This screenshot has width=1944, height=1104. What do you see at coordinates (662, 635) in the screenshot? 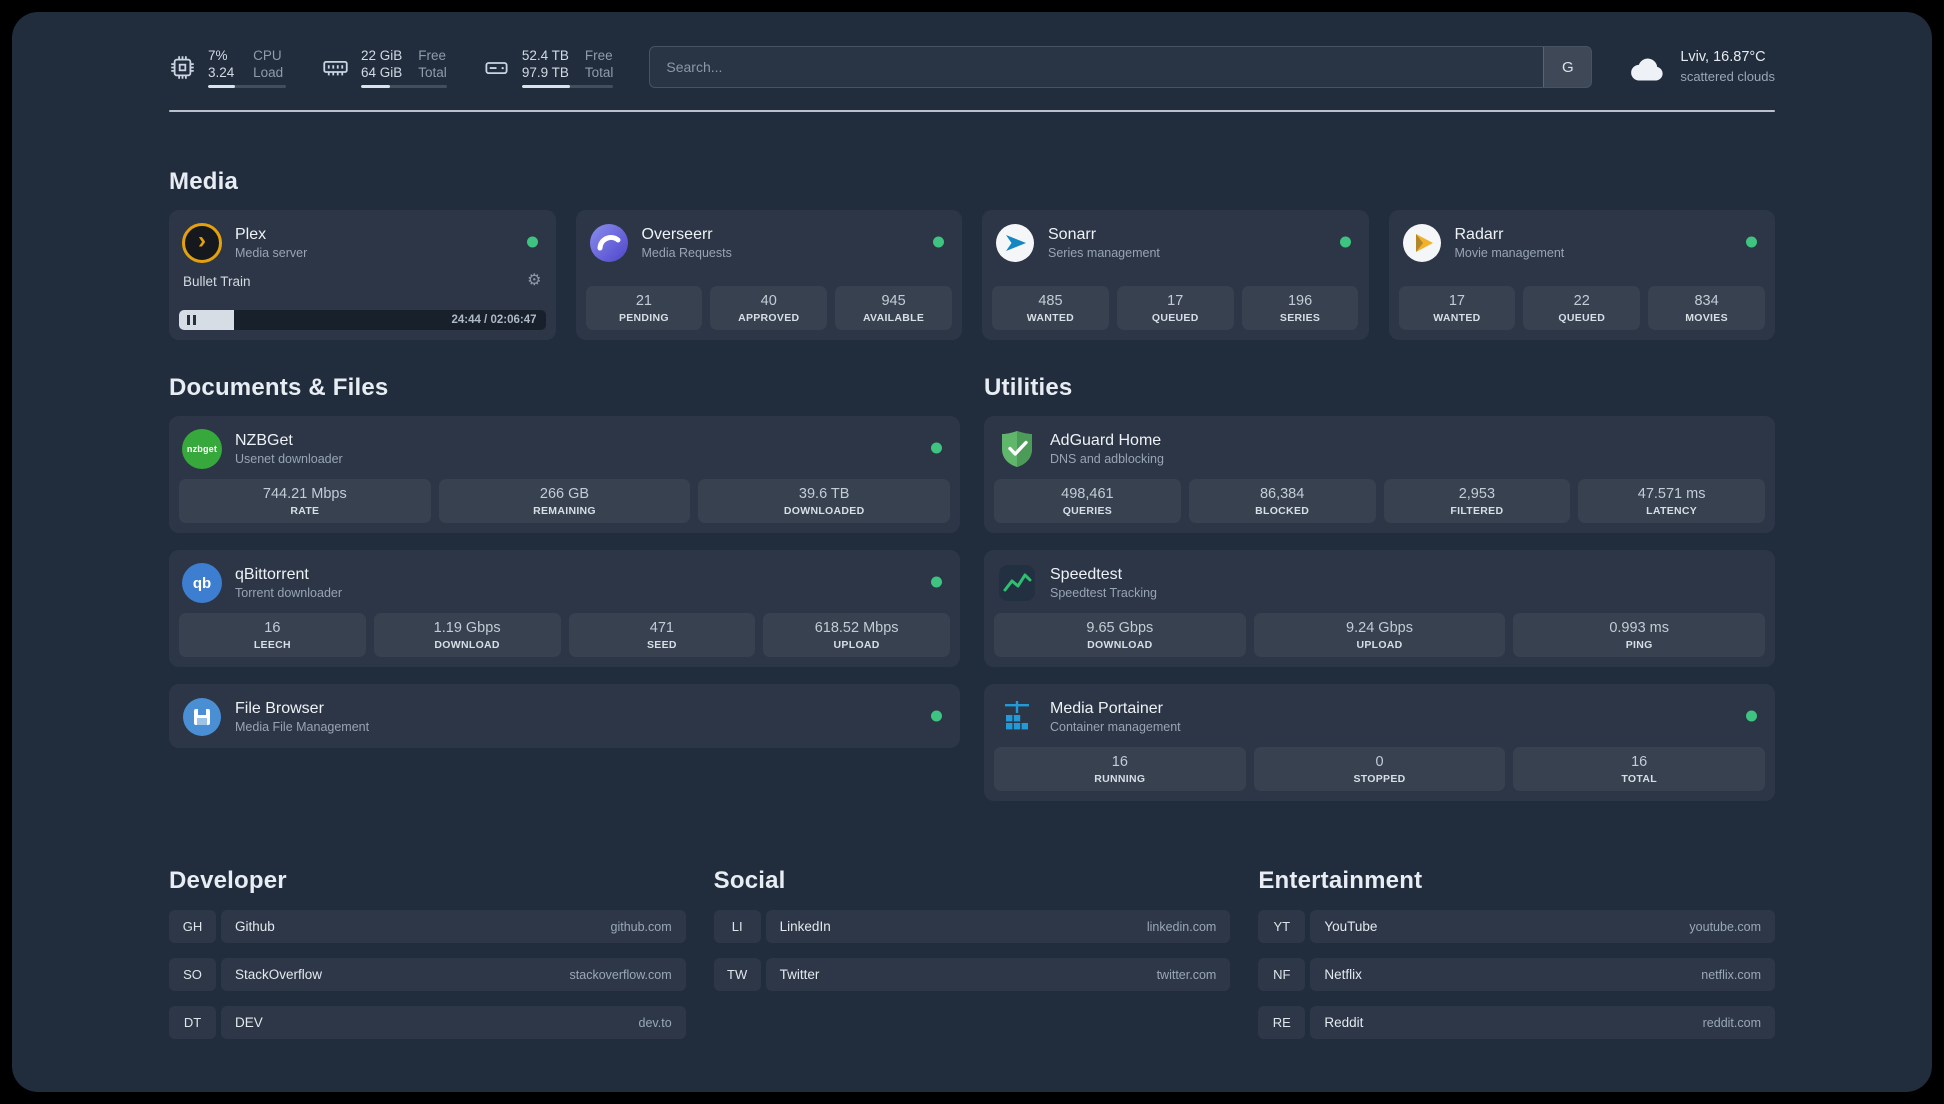
I see `stat-seed: 471 SEED` at bounding box center [662, 635].